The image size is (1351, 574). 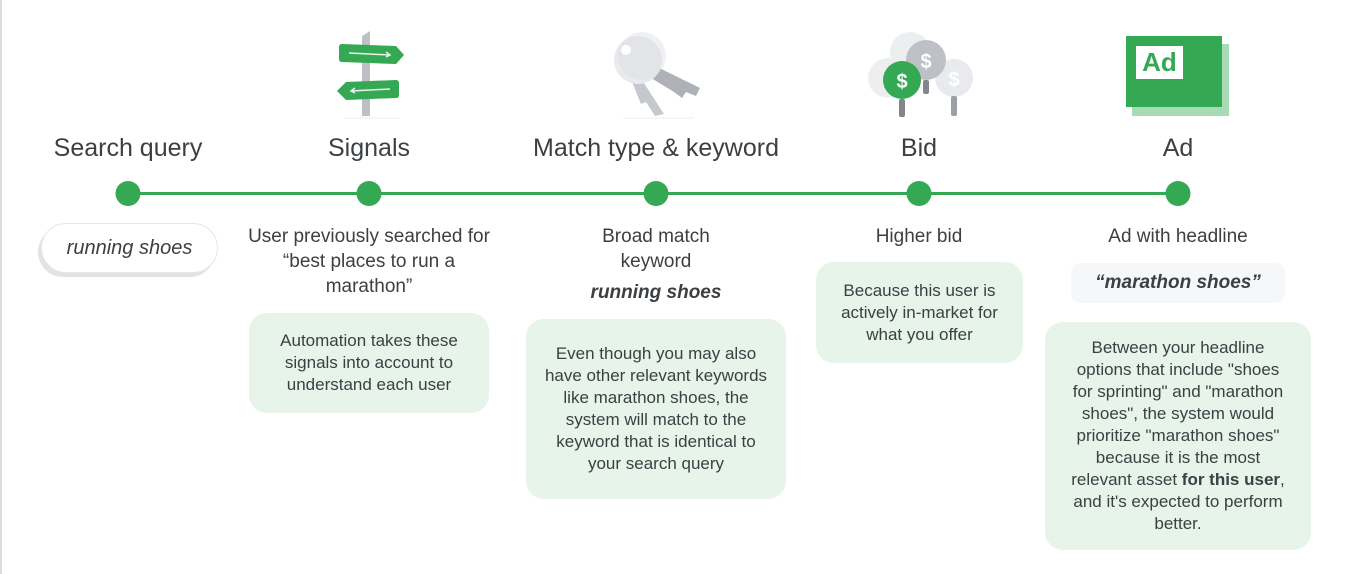 I want to click on timeline-dot-bid, so click(x=919, y=193).